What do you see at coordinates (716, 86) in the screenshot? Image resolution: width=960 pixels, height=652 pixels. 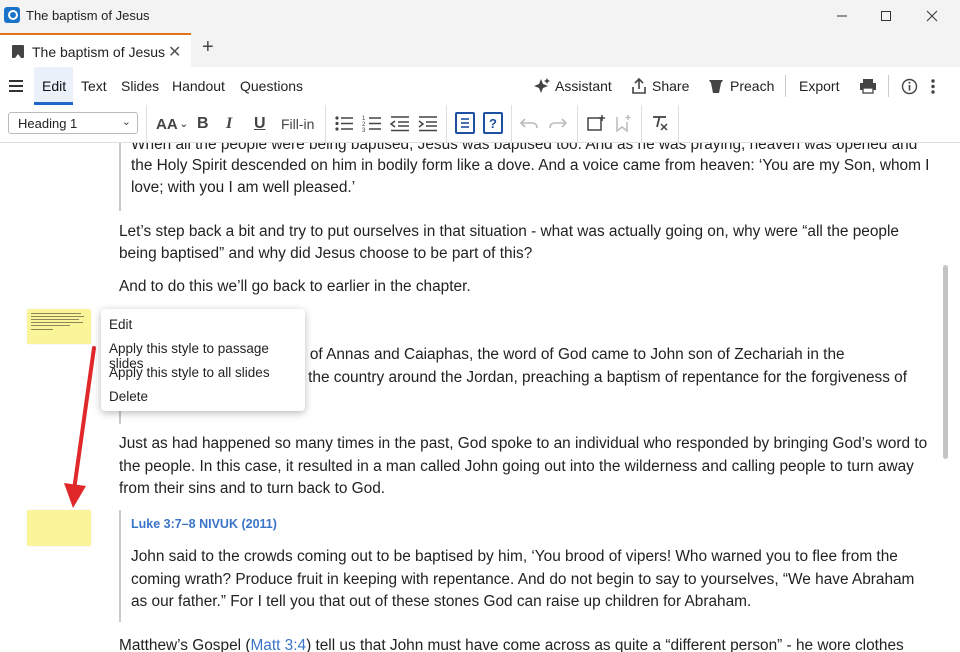 I see `pulpit-icon` at bounding box center [716, 86].